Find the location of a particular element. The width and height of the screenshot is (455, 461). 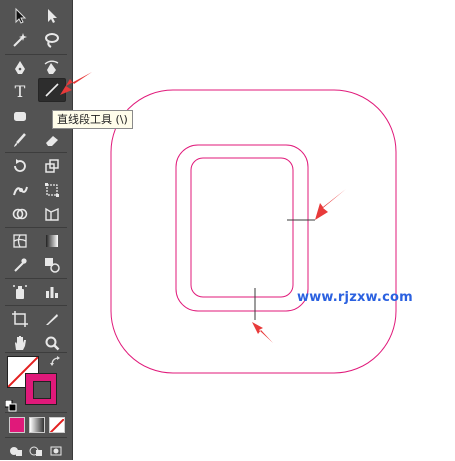

none-slash-icon is located at coordinates (57, 425).